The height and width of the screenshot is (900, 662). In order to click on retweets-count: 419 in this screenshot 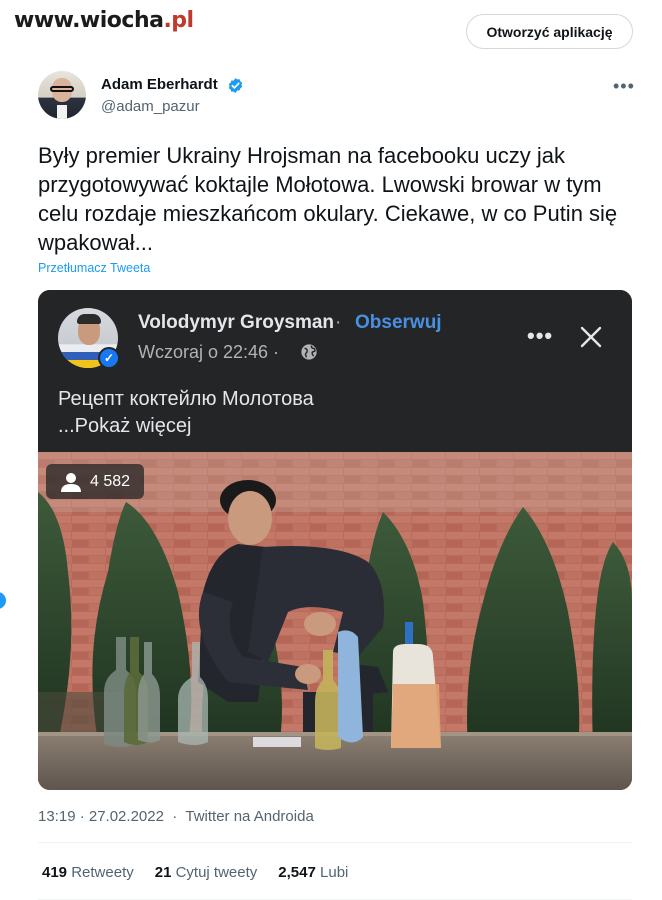, I will do `click(55, 872)`.